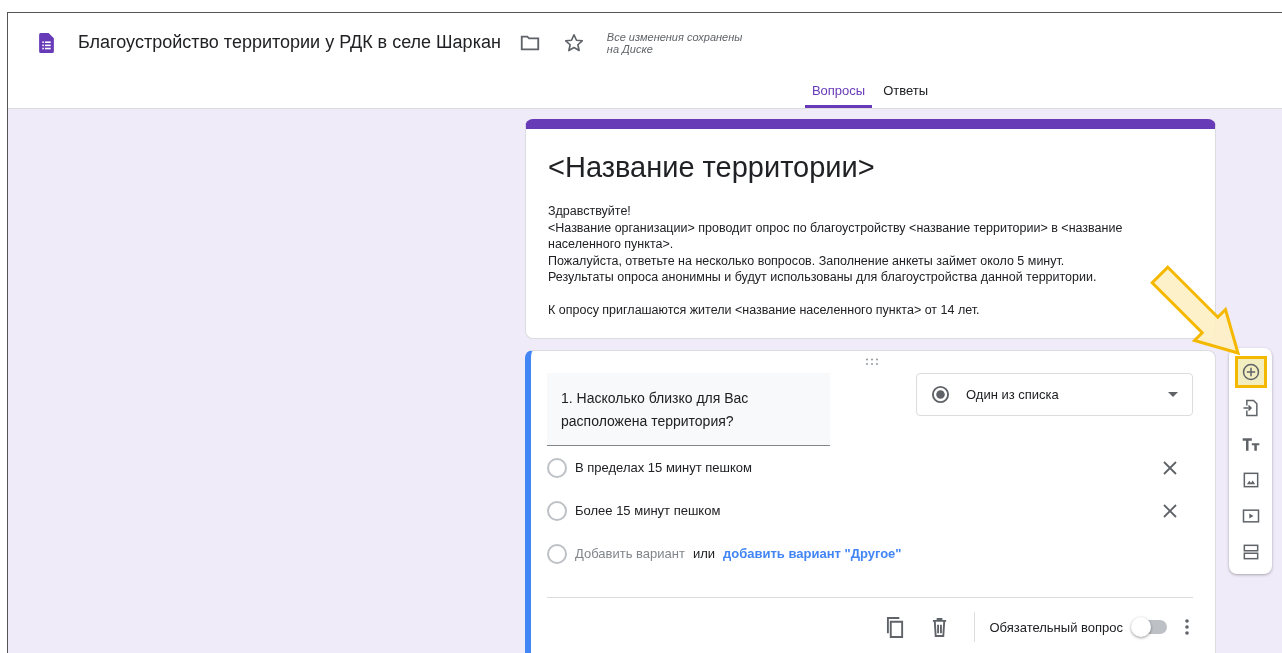 This screenshot has height=653, width=1282. I want to click on or-text: или, so click(704, 553).